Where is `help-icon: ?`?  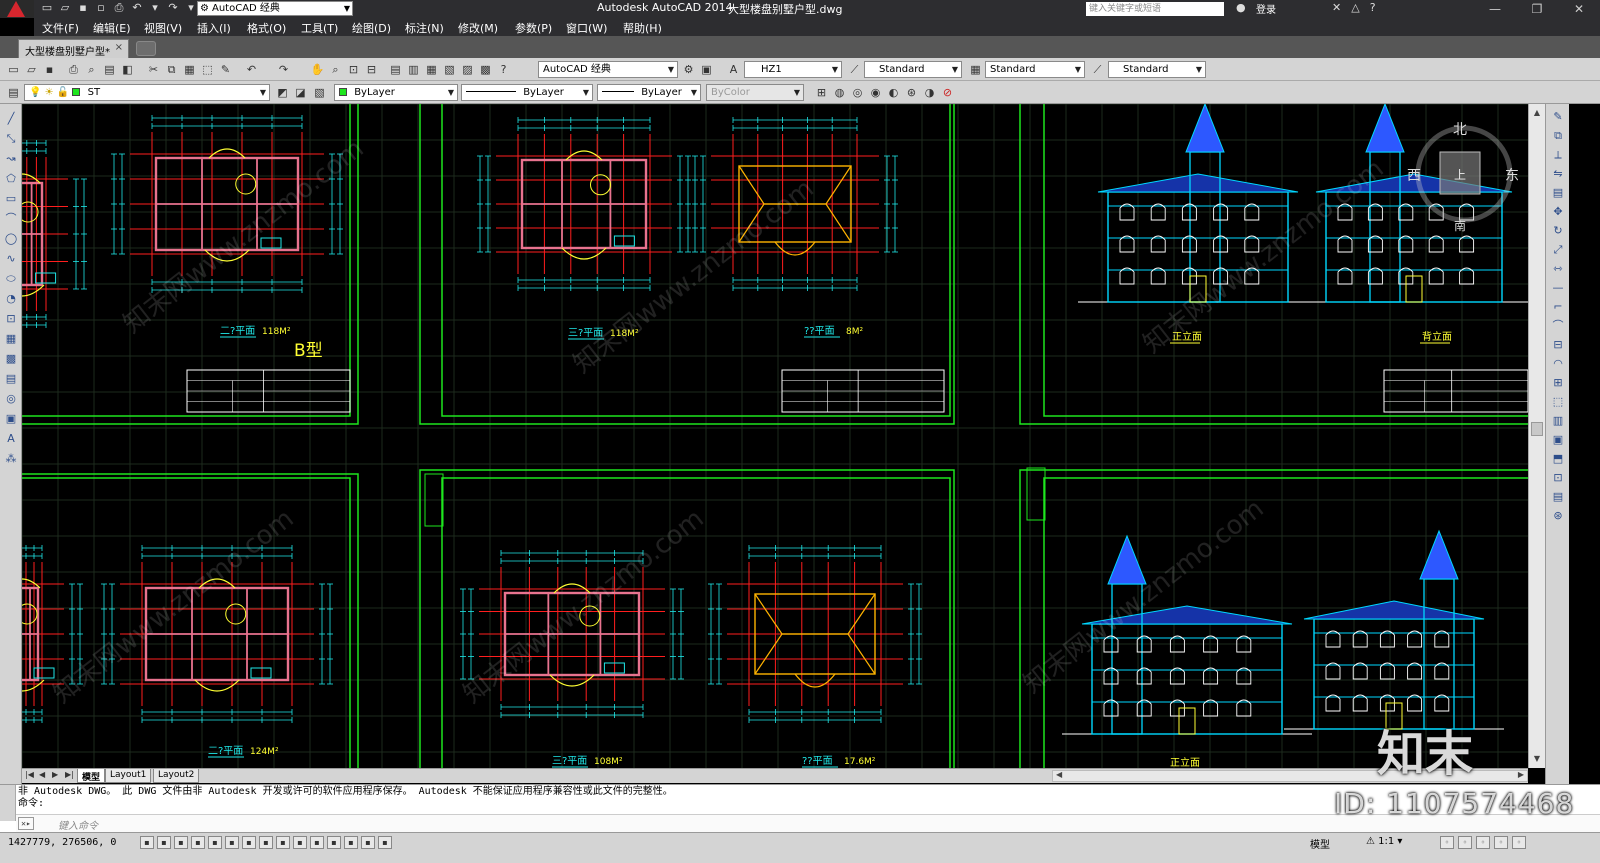 help-icon: ? is located at coordinates (503, 69).